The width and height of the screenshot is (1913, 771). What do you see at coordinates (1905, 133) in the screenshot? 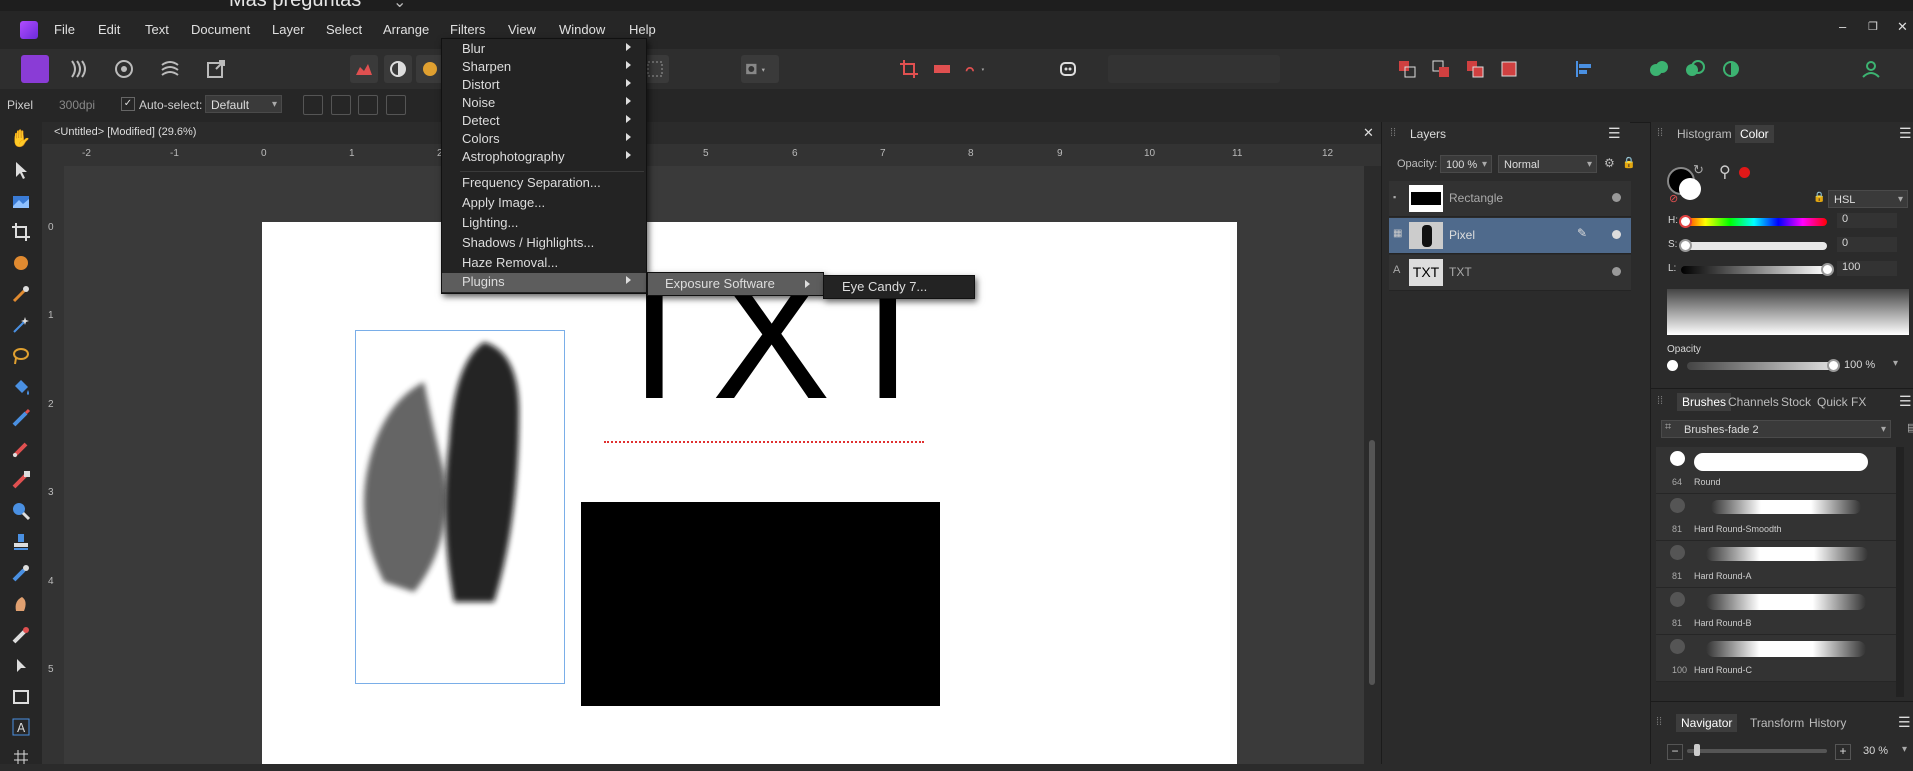
I see `color-panel-menu-icon: ☰` at bounding box center [1905, 133].